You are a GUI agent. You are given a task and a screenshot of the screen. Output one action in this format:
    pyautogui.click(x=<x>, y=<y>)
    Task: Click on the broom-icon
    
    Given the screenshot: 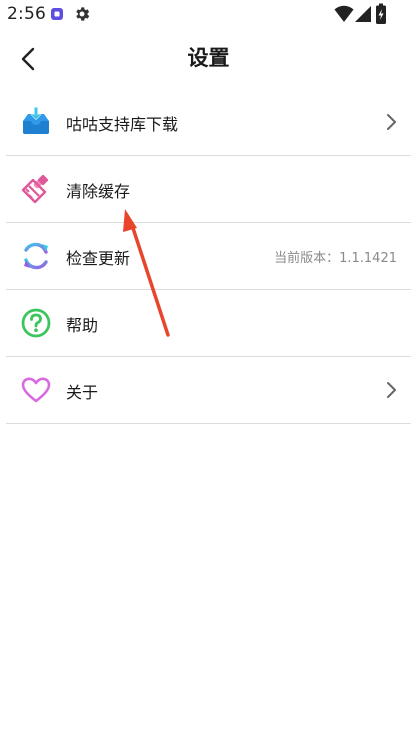 What is the action you would take?
    pyautogui.click(x=35, y=189)
    